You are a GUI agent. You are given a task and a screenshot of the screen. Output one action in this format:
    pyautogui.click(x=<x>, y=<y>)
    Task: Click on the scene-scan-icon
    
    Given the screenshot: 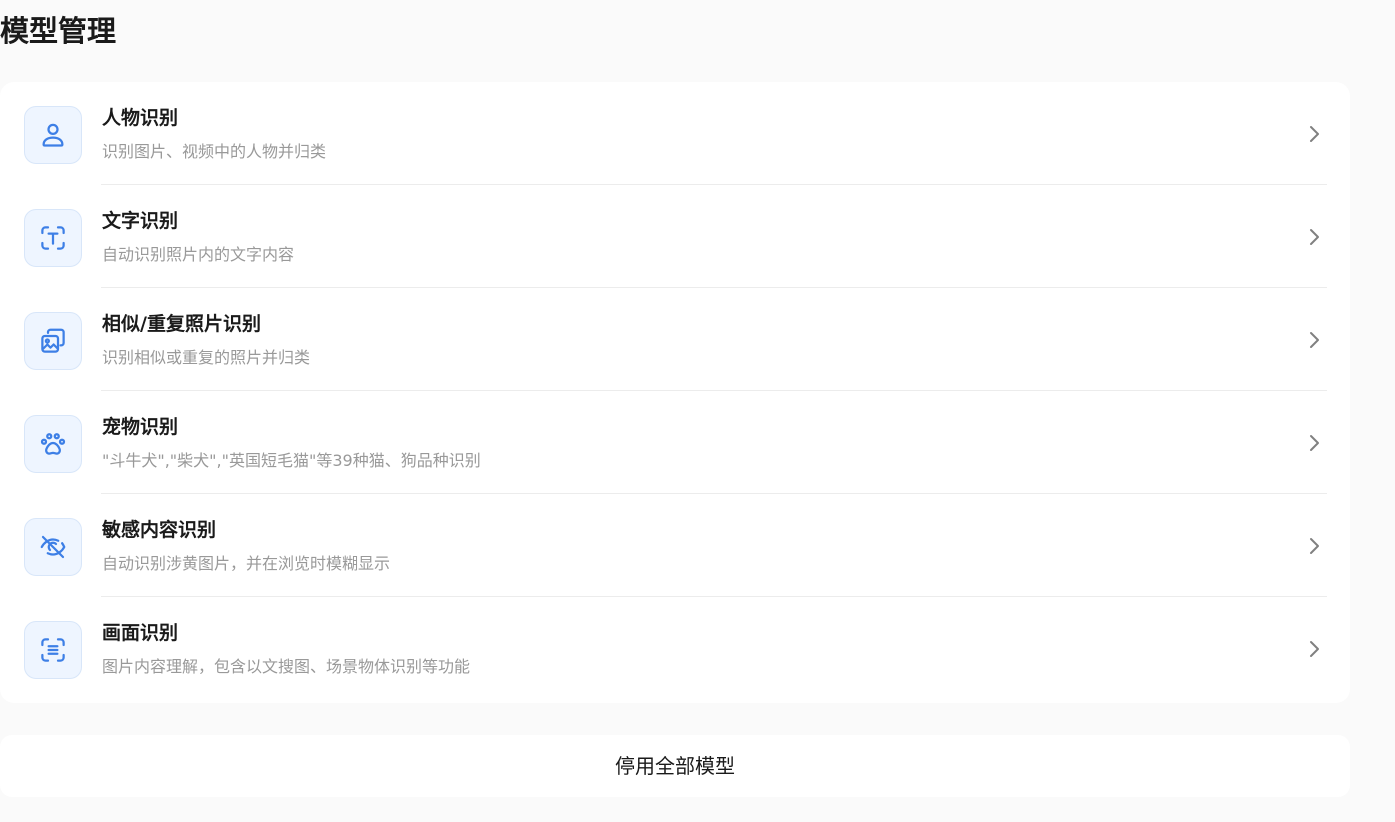 What is the action you would take?
    pyautogui.click(x=53, y=650)
    